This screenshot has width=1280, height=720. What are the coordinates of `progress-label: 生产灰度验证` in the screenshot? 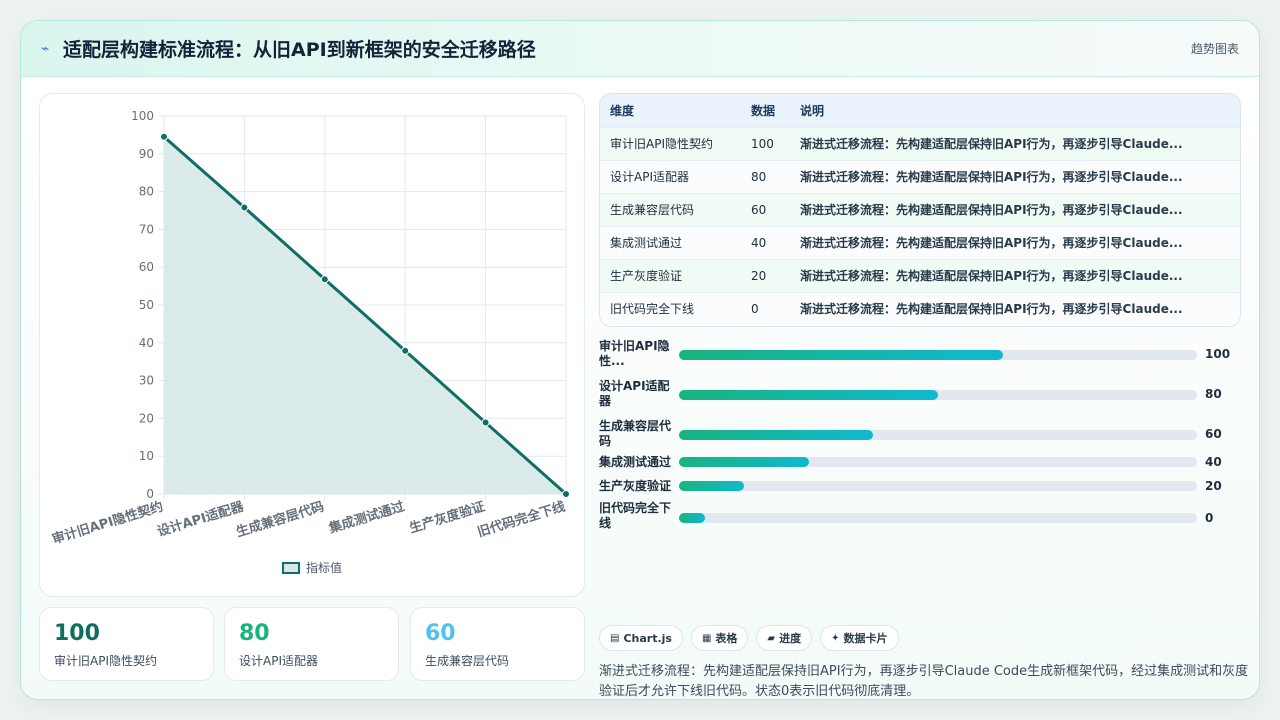 It's located at (635, 486).